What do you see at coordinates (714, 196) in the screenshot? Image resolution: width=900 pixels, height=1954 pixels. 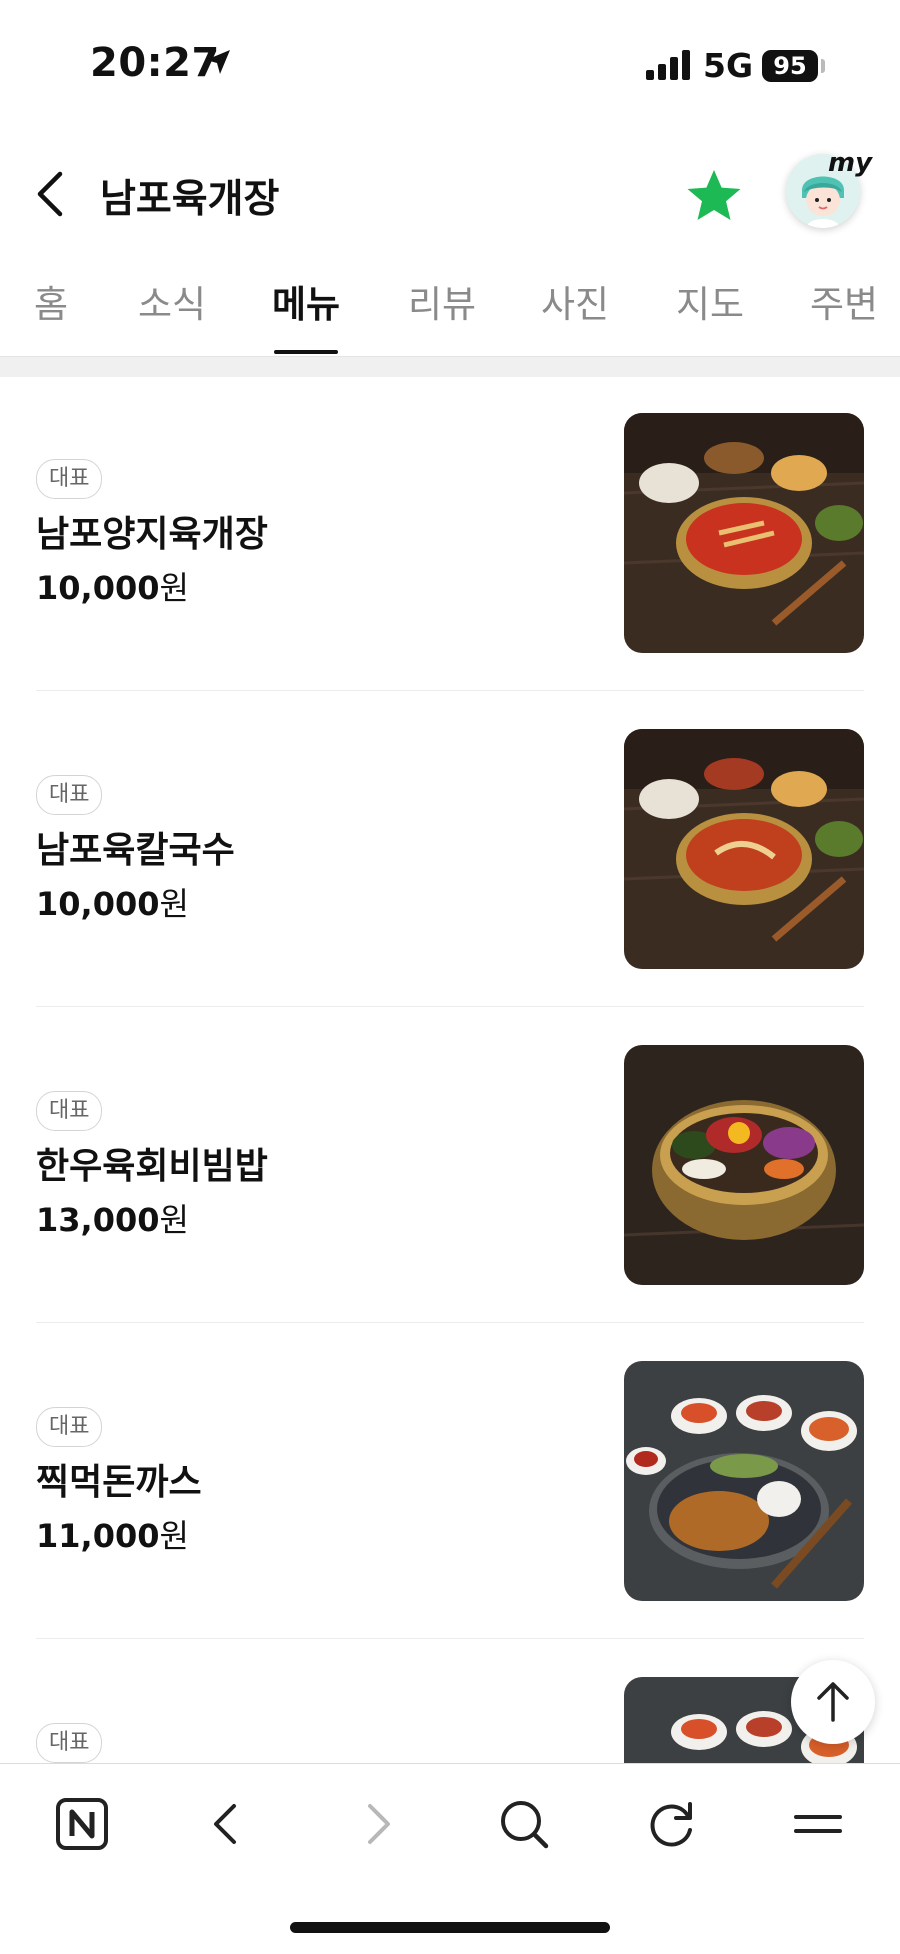 I see `star-icon` at bounding box center [714, 196].